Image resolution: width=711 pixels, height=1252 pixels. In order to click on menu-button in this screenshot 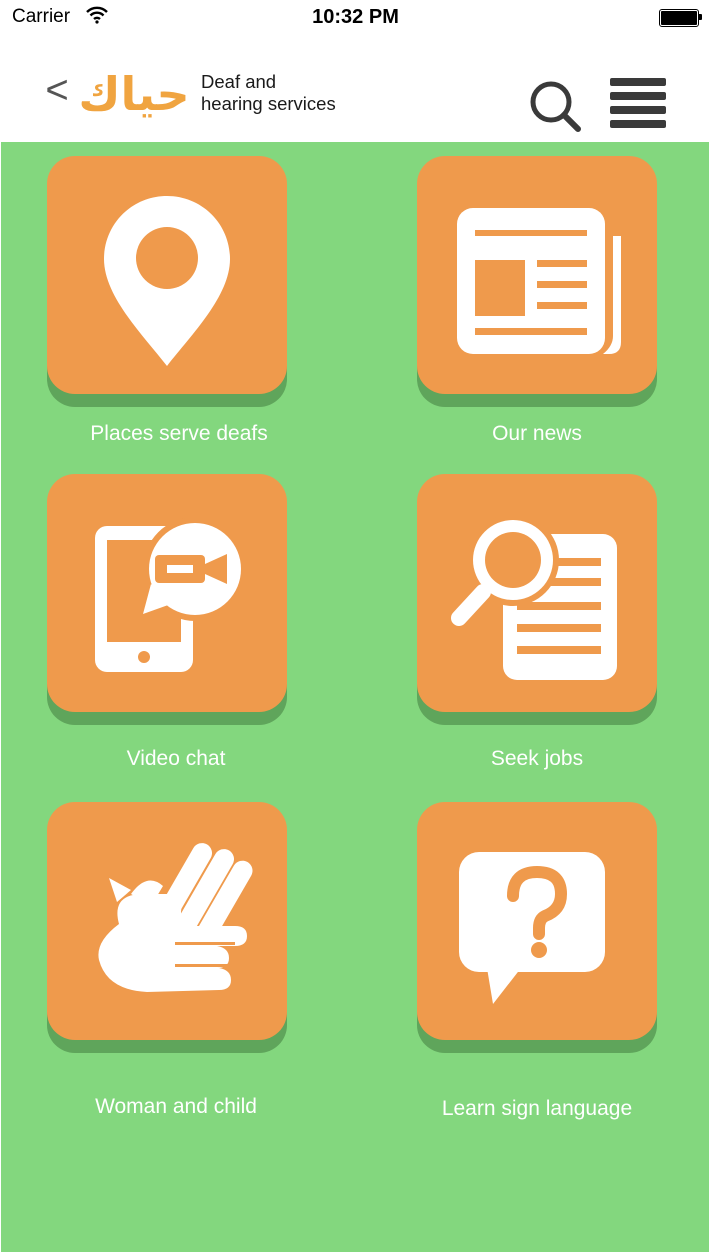, I will do `click(638, 103)`.